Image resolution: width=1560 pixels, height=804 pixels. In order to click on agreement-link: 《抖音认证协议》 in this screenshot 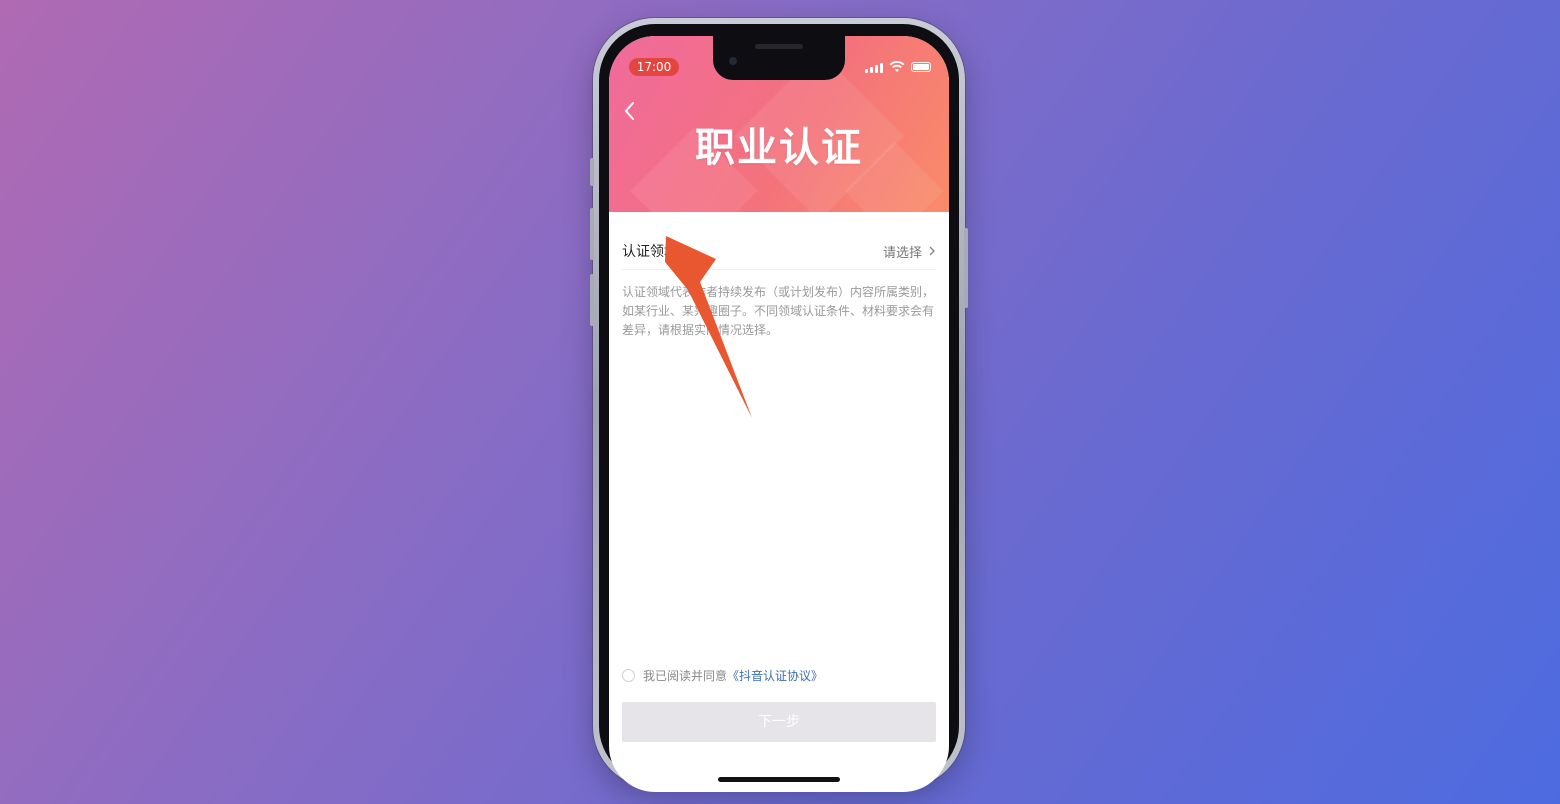, I will do `click(775, 676)`.